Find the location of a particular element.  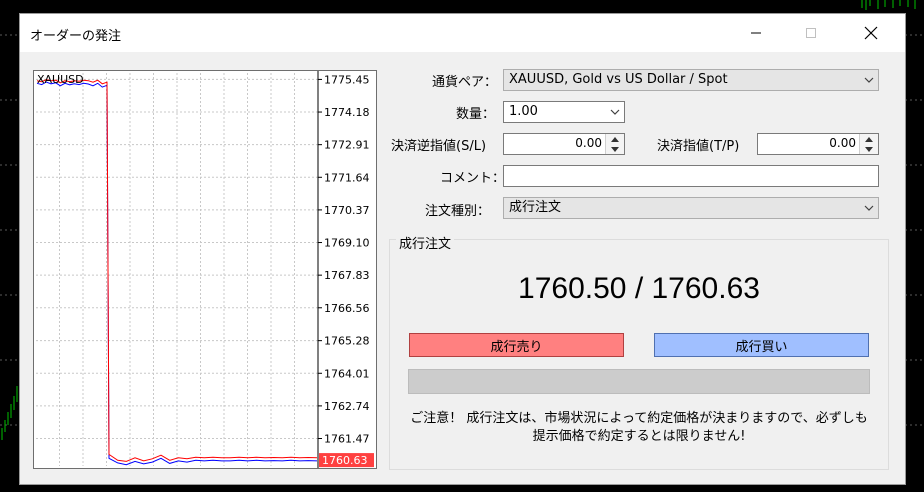

y-tick-label: 1774.18 is located at coordinates (347, 112).